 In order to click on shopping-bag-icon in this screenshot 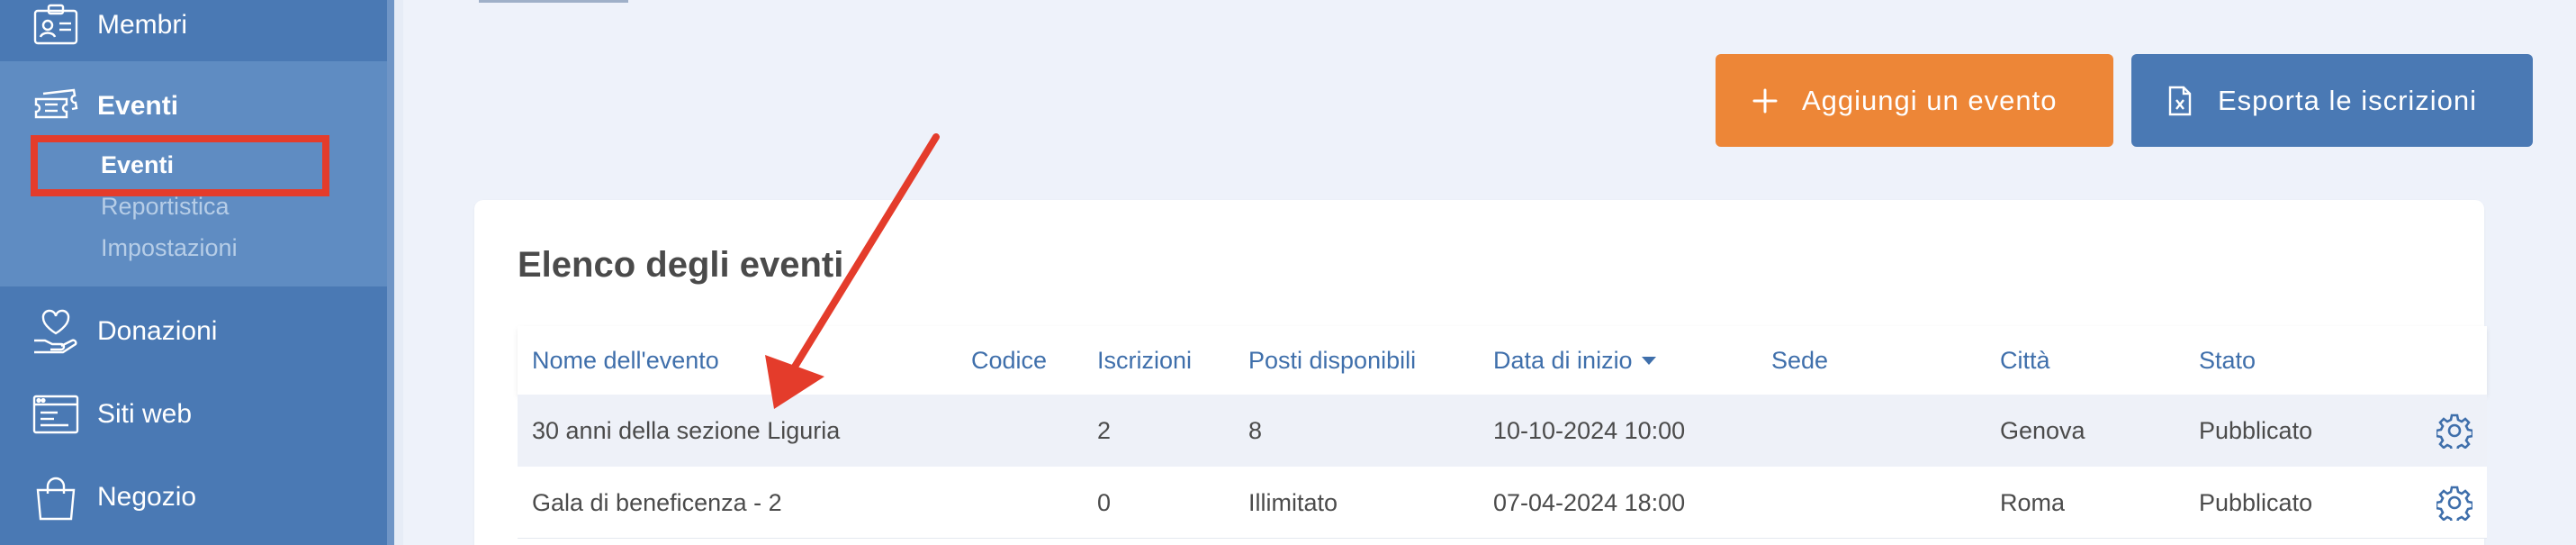, I will do `click(56, 498)`.